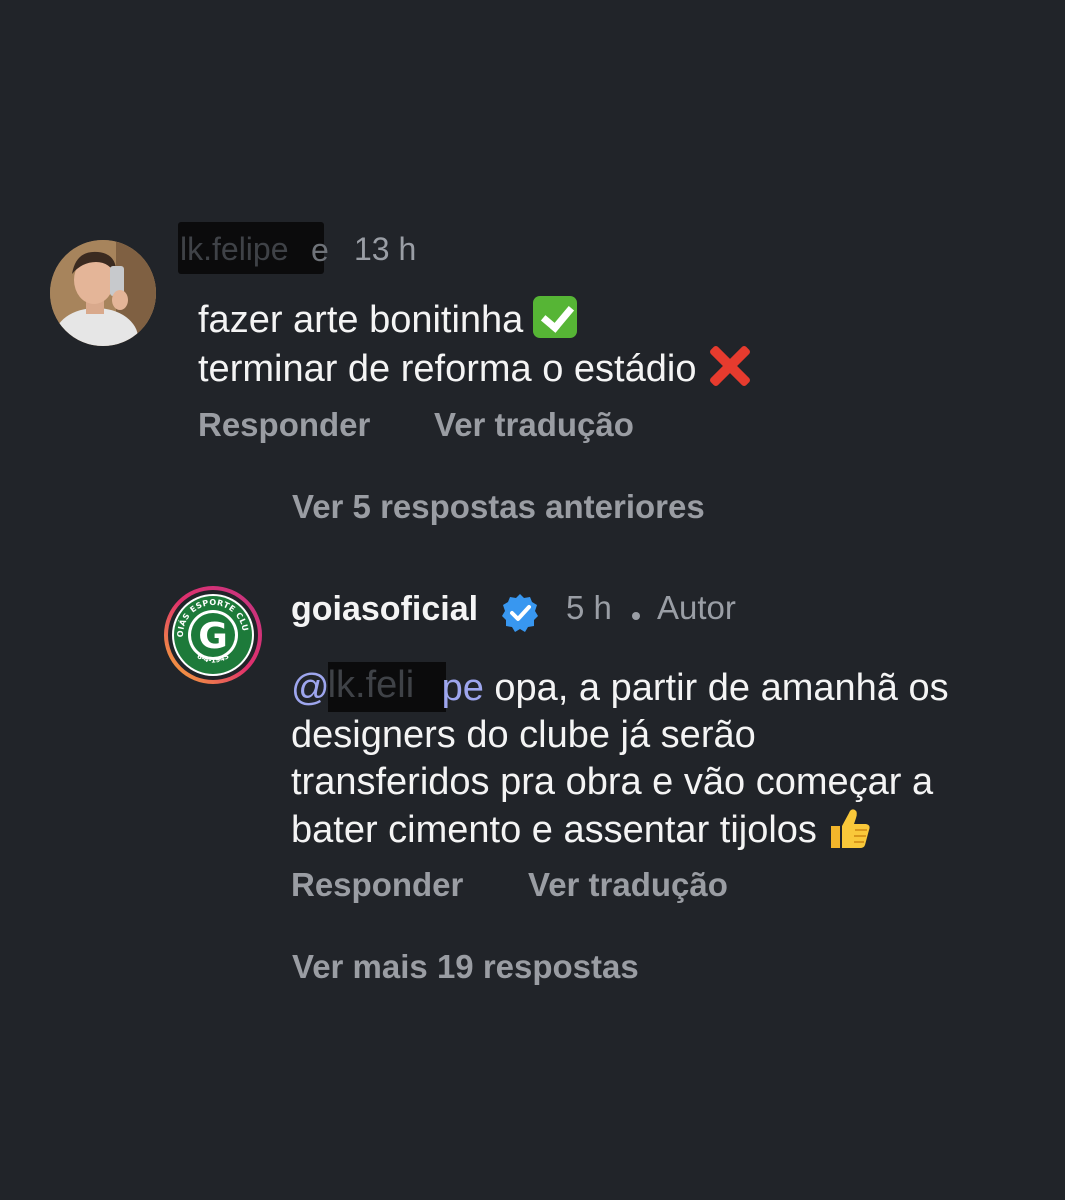  What do you see at coordinates (361, 320) in the screenshot?
I see `comment-line-1-text: fazer arte bonitinha` at bounding box center [361, 320].